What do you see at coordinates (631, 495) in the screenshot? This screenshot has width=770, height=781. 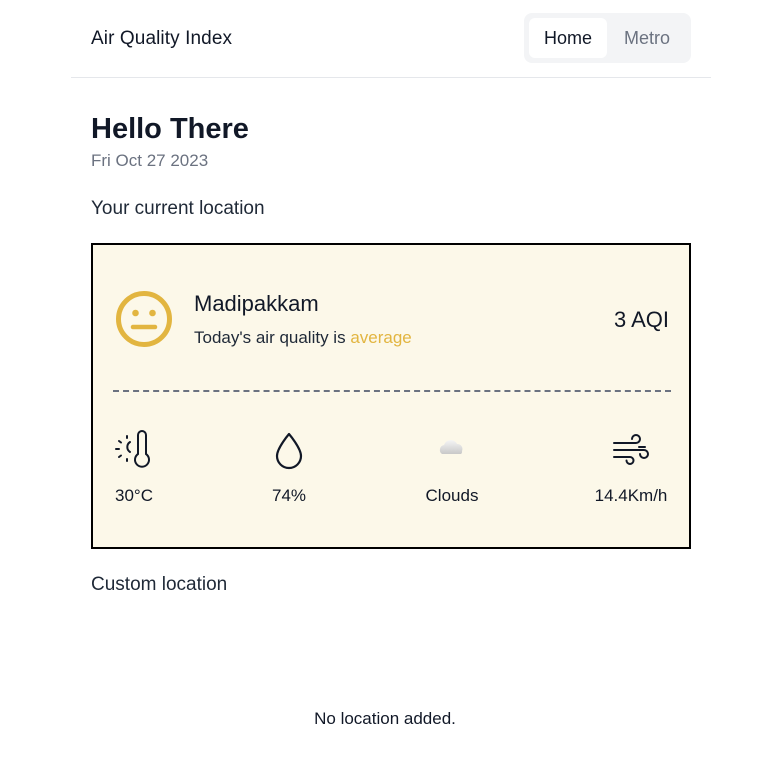 I see `wind-value: 14.4Km/h` at bounding box center [631, 495].